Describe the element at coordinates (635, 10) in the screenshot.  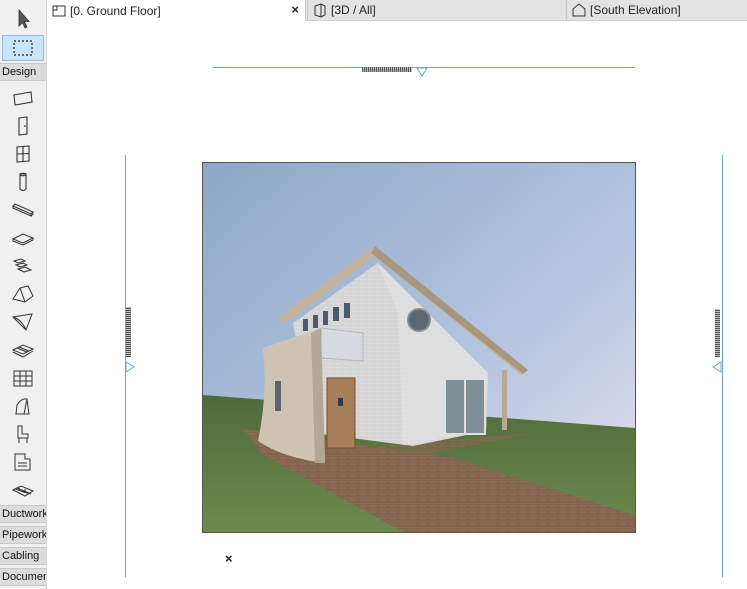
I see `tab-label: [South Elevation]` at that location.